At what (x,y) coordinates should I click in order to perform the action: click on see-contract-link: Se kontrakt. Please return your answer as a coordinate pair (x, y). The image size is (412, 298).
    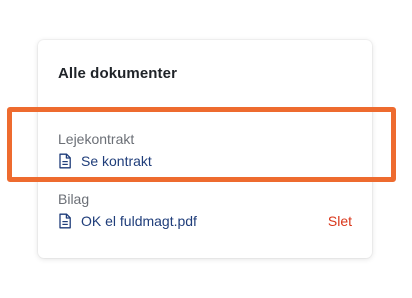
    Looking at the image, I should click on (116, 161).